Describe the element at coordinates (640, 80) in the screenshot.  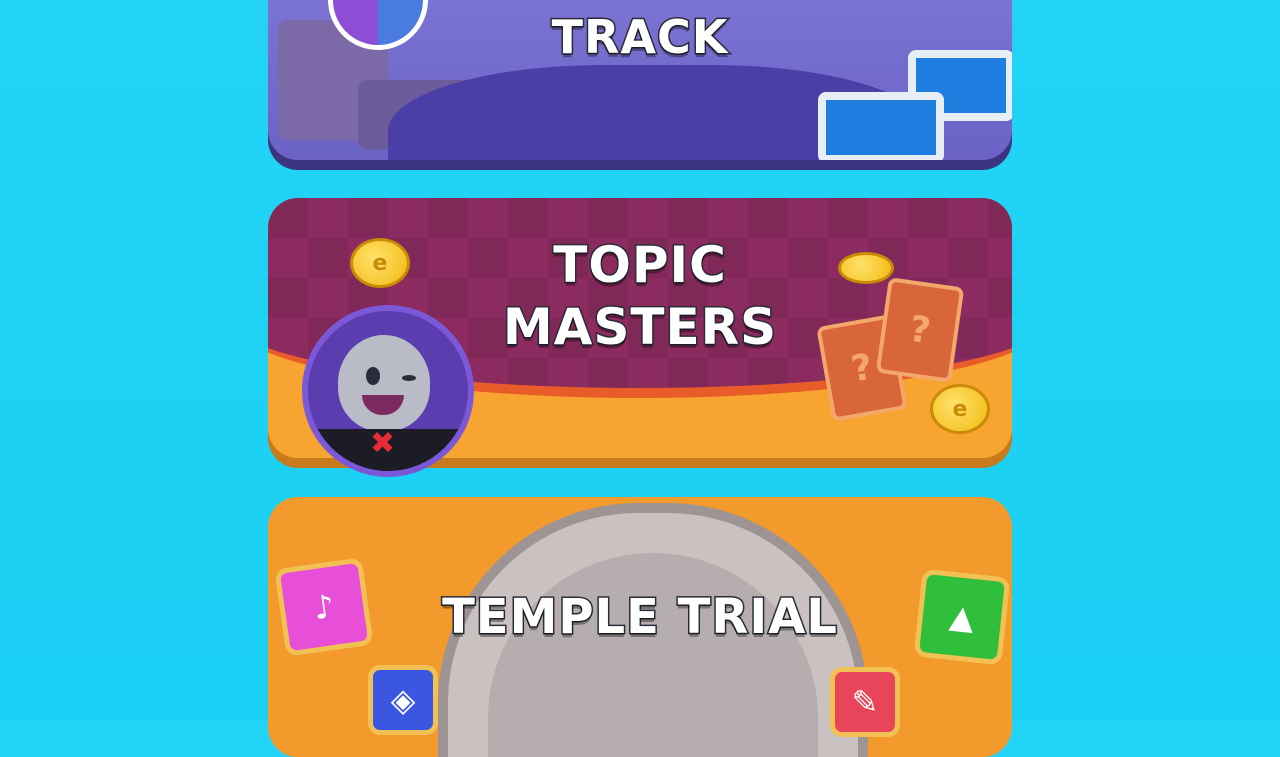
I see `mountain-track-card: TRACK` at that location.